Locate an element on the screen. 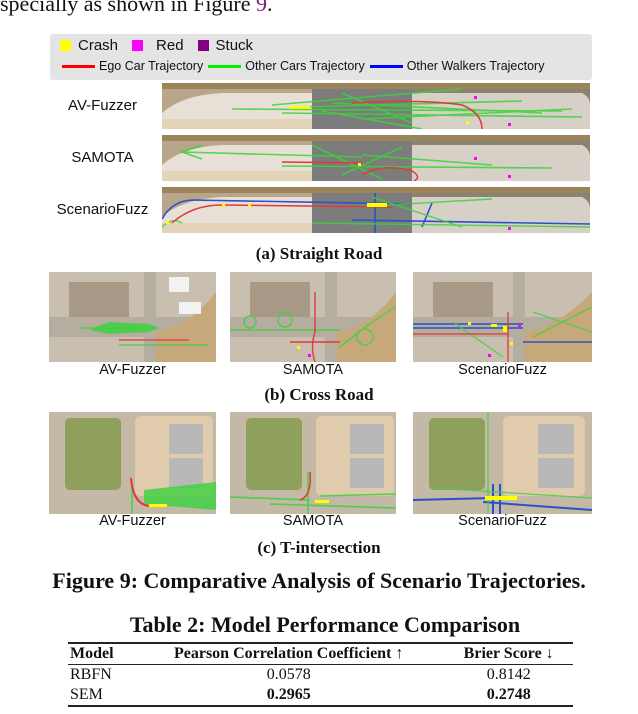 This screenshot has width=638, height=714. straight-road-avfuzzer-image is located at coordinates (376, 106).